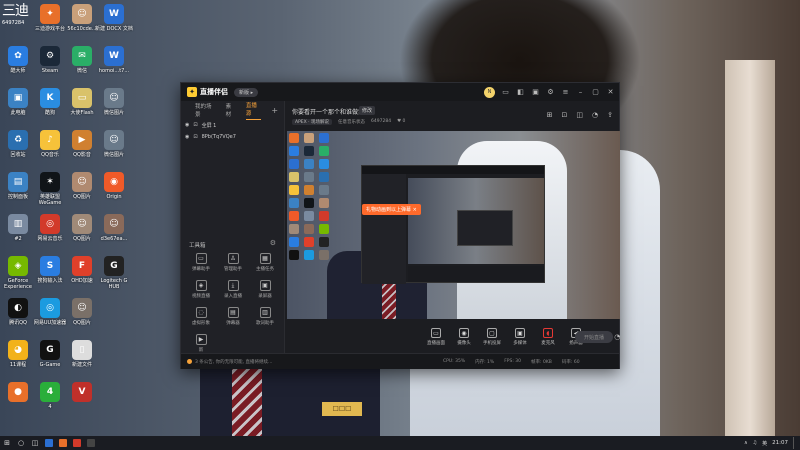  What do you see at coordinates (253, 110) in the screenshot?
I see `tab-live-sources: 直播源` at bounding box center [253, 110].